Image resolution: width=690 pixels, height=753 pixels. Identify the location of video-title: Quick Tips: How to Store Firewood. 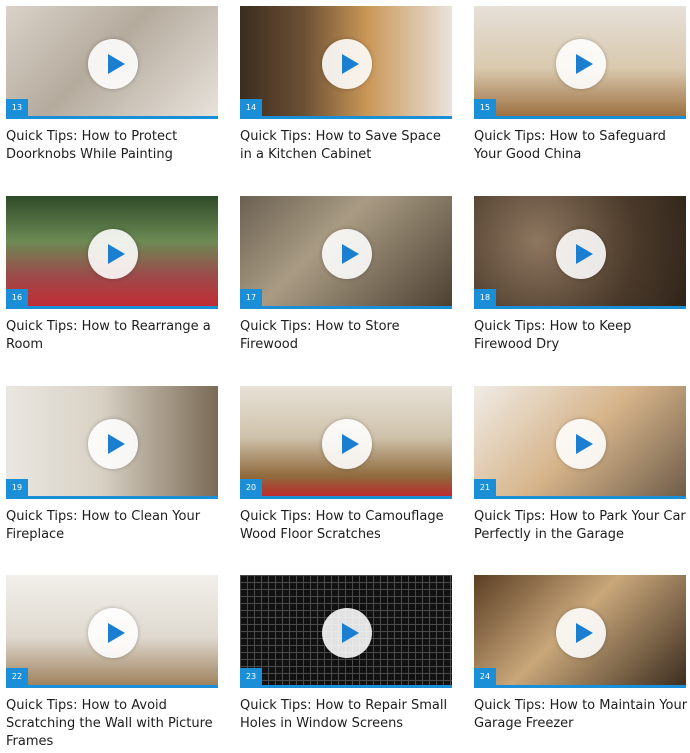
(347, 336).